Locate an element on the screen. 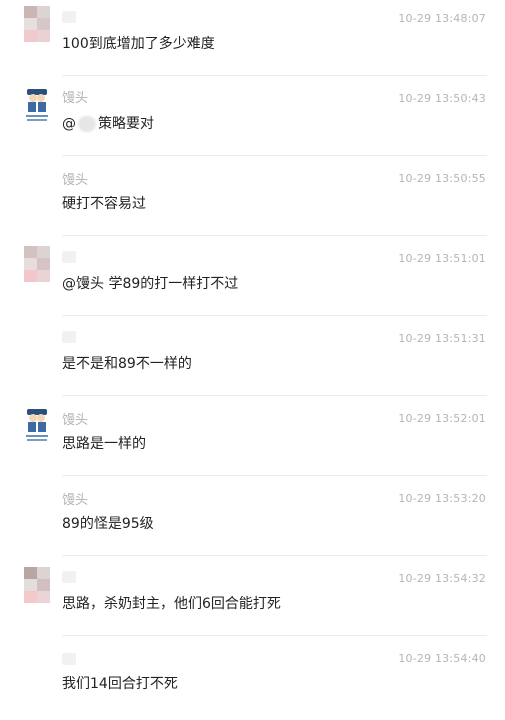 The width and height of the screenshot is (505, 720). message-text-suffix: 策略要对 is located at coordinates (126, 124).